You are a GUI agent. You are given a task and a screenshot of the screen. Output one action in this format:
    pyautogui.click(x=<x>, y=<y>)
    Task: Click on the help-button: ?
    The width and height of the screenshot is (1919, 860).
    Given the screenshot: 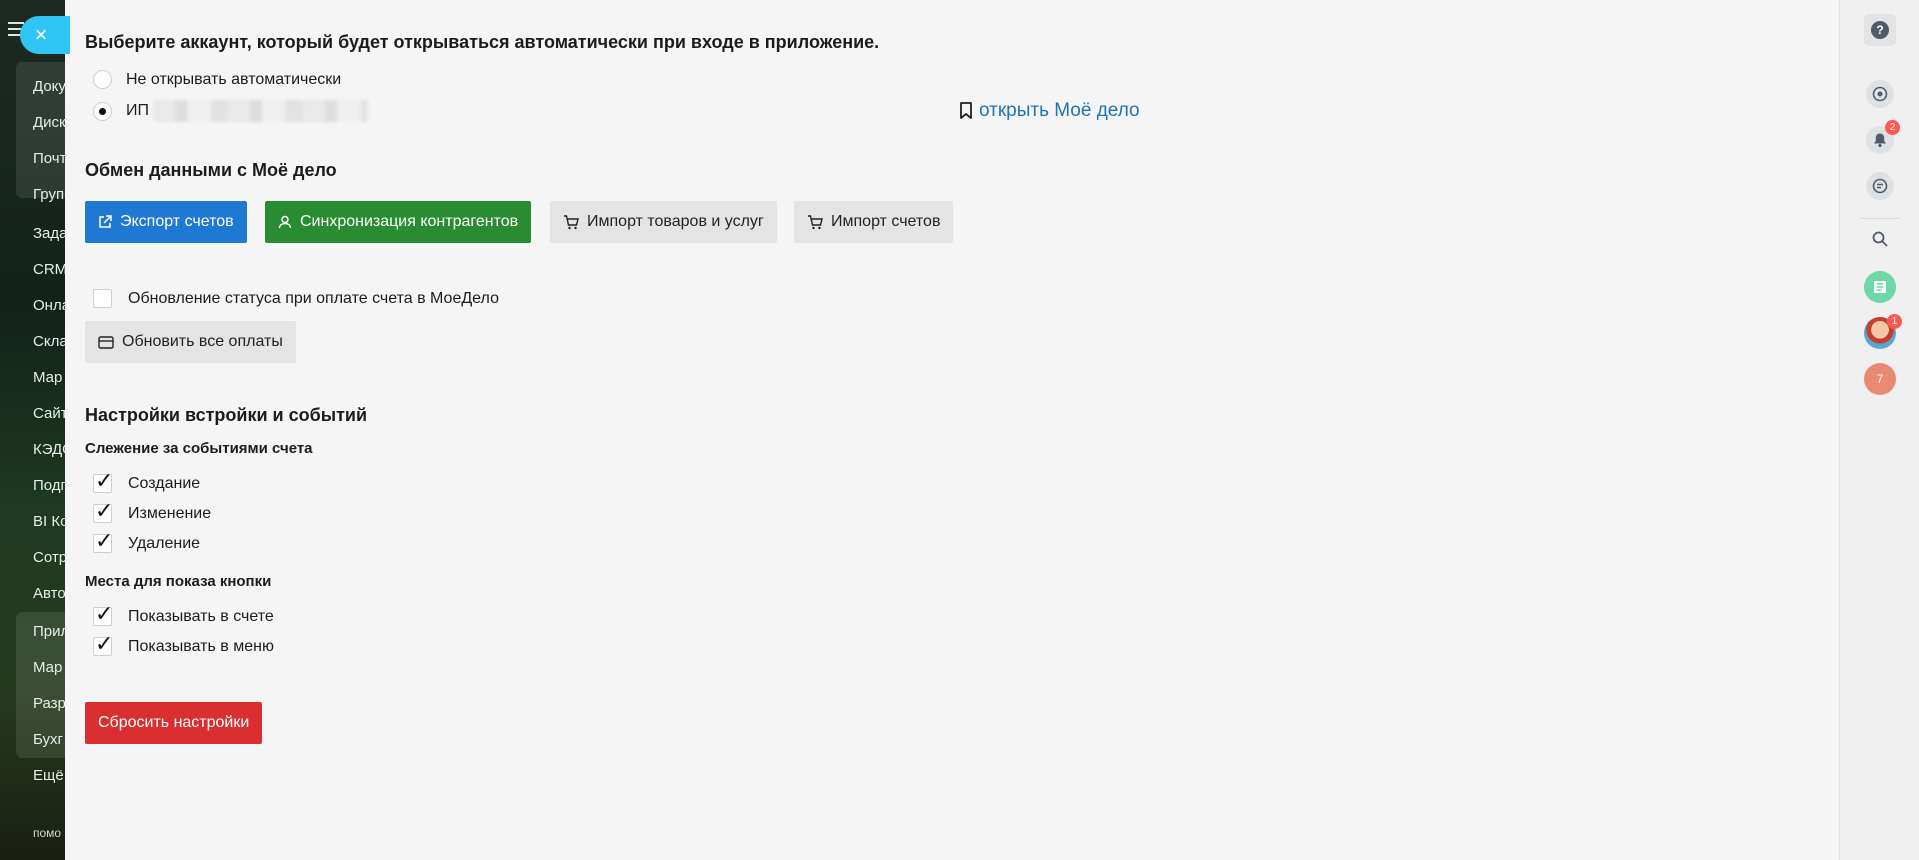 What is the action you would take?
    pyautogui.click(x=1880, y=30)
    